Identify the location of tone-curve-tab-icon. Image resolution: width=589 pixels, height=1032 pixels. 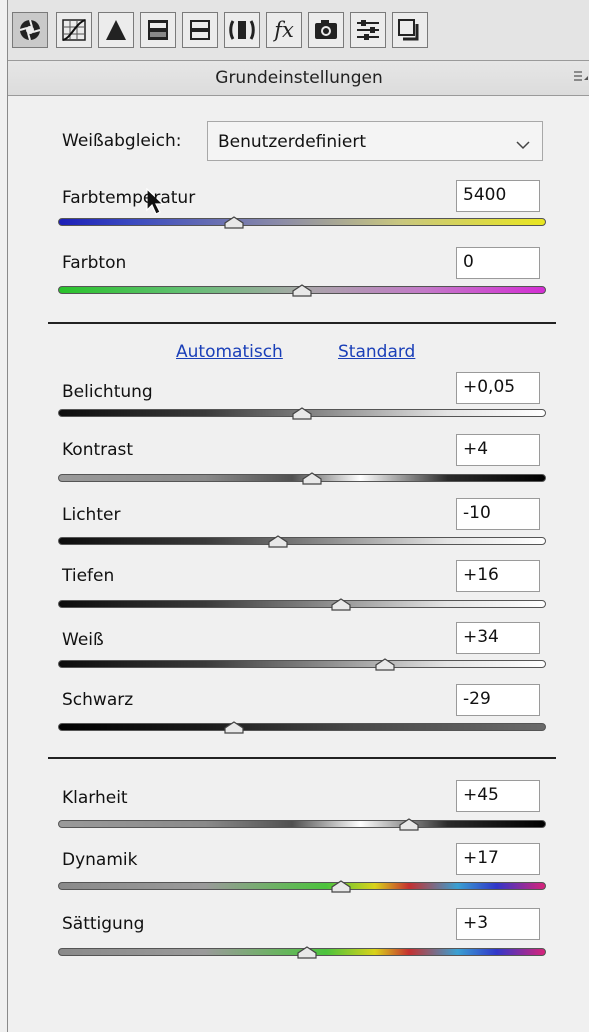
(74, 30).